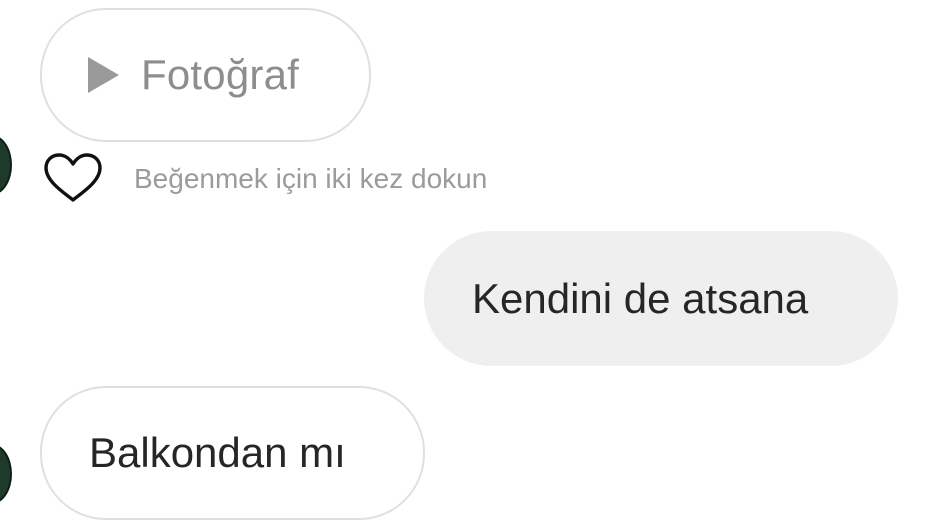 This screenshot has height=528, width=938. What do you see at coordinates (311, 178) in the screenshot?
I see `like-hint-text: Beğenmek için iki kez dokun` at bounding box center [311, 178].